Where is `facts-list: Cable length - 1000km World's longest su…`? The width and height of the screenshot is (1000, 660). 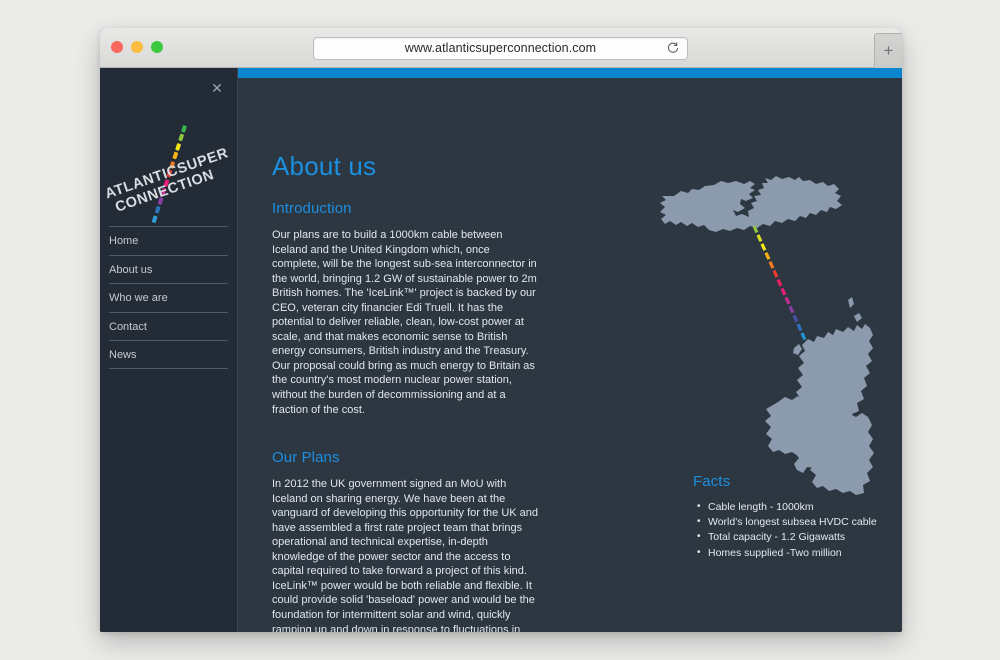 facts-list: Cable length - 1000km World's longest su… is located at coordinates (793, 530).